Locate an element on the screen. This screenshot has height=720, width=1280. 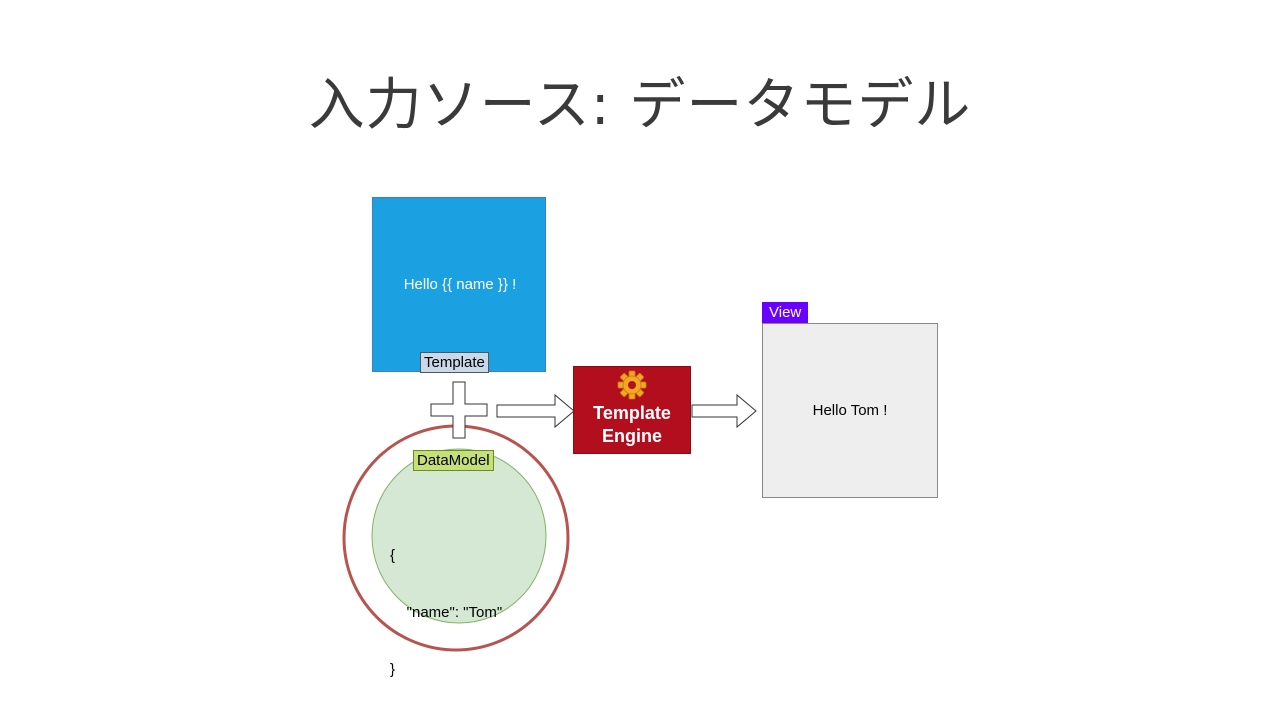
view-node: Hello Tom ! is located at coordinates (850, 410).